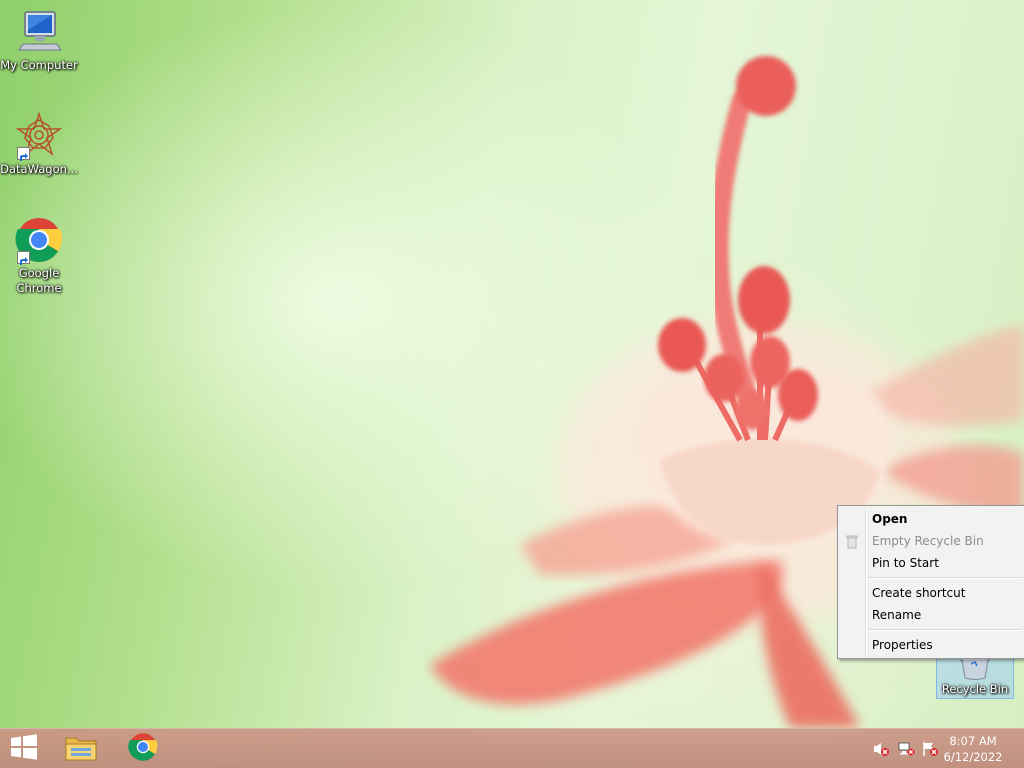 This screenshot has height=768, width=1024. I want to click on network-disconnected-icon, so click(906, 749).